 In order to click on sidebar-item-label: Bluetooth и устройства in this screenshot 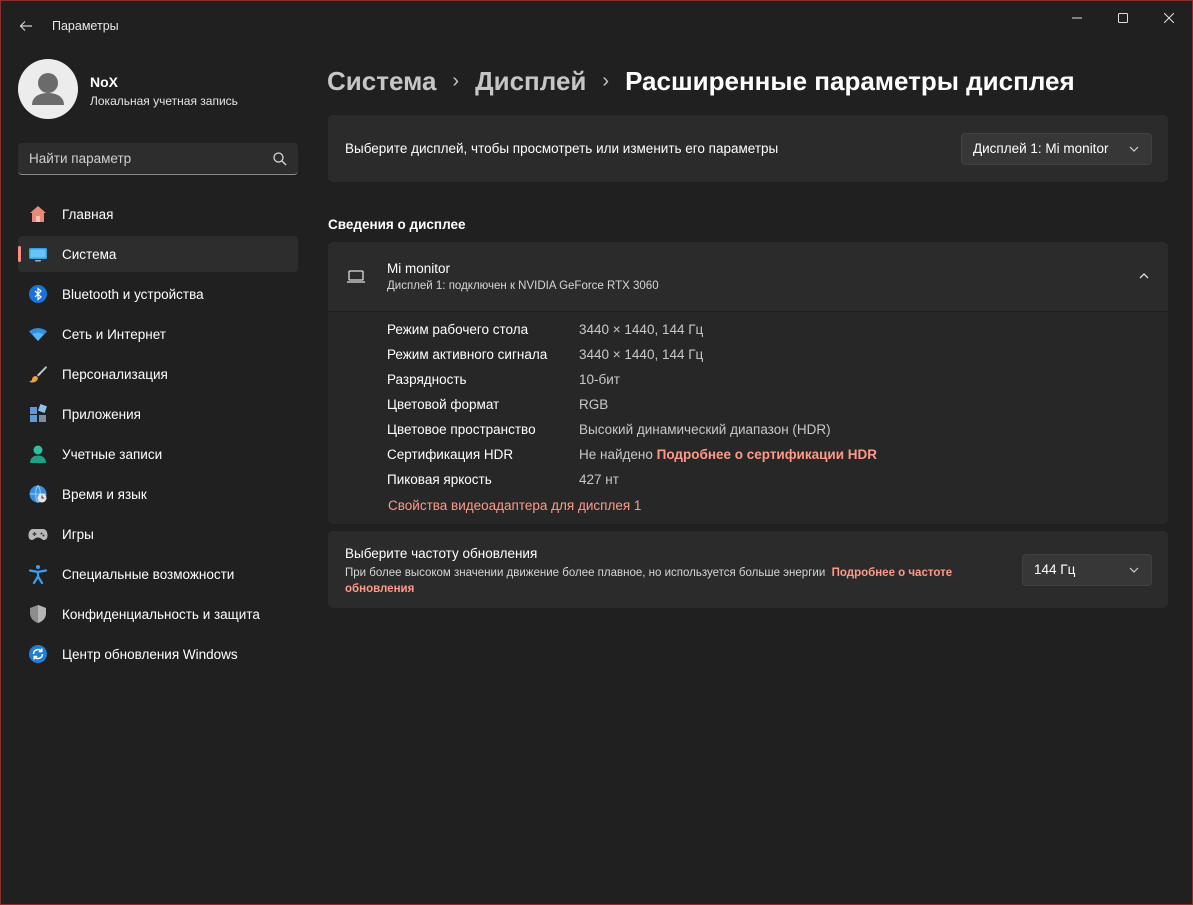, I will do `click(133, 294)`.